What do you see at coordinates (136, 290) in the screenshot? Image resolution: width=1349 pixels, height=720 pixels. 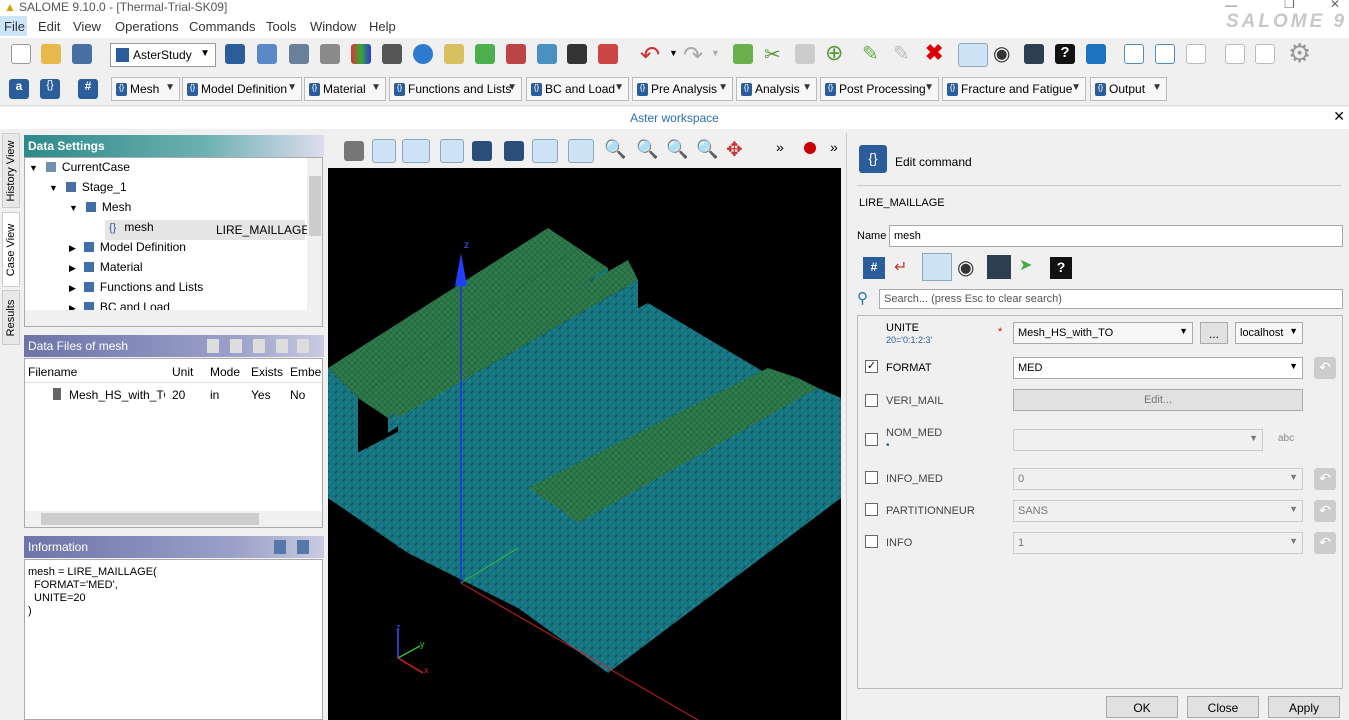 I see `tree-item-functions-lists: ▶ Functions and Lists` at bounding box center [136, 290].